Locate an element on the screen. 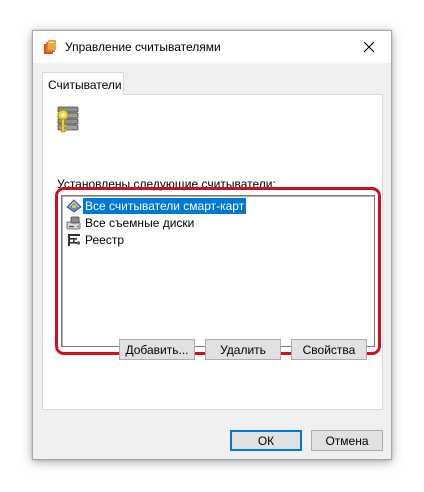 This screenshot has height=492, width=424. list-item-removable-disks: Все съемные диски is located at coordinates (131, 223).